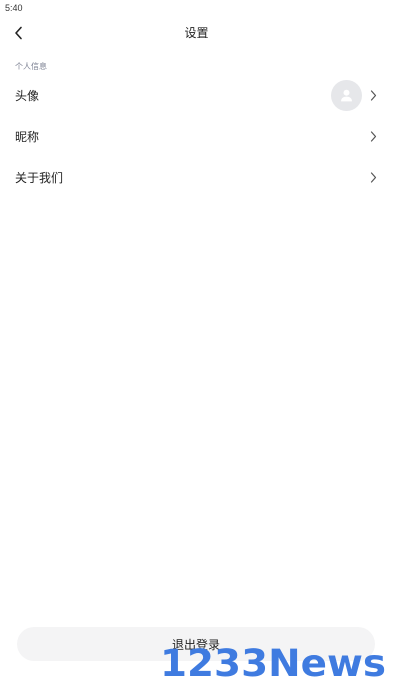 This screenshot has width=393, height=700. What do you see at coordinates (196, 95) in the screenshot?
I see `settings-item-avatar: 头像` at bounding box center [196, 95].